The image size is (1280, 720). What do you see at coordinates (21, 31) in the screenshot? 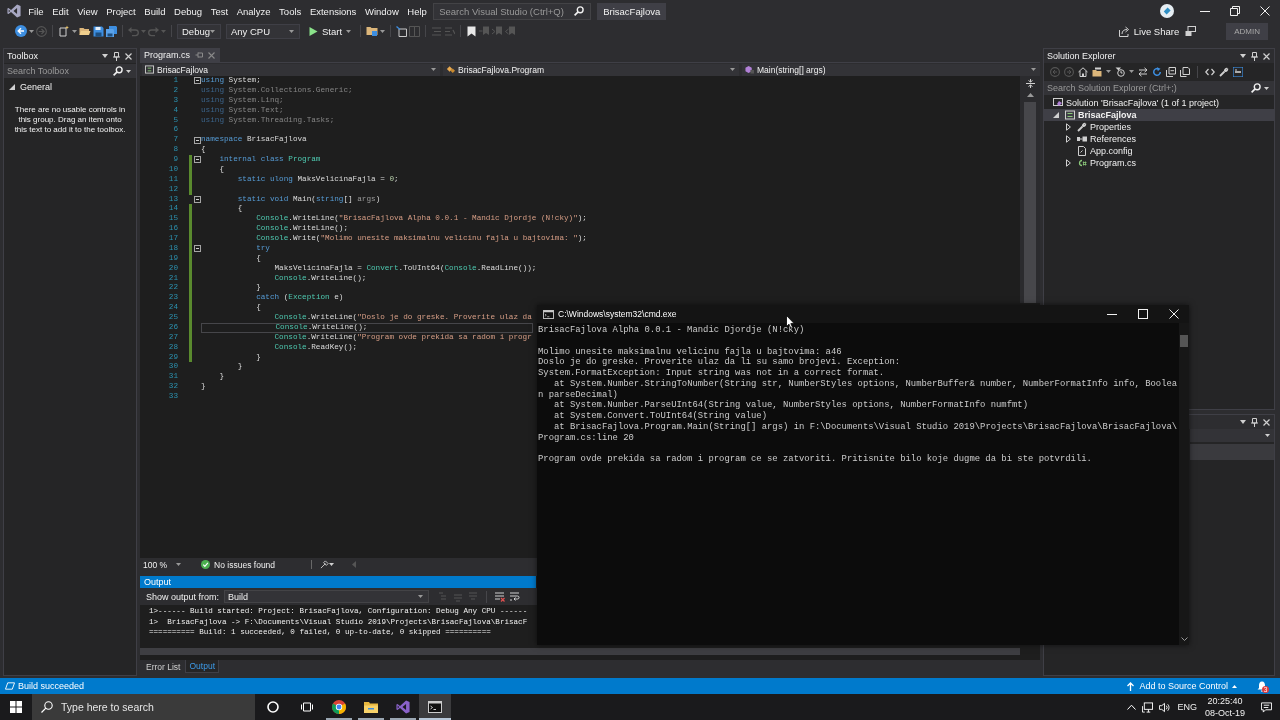
I see `back-arrow-icon` at bounding box center [21, 31].